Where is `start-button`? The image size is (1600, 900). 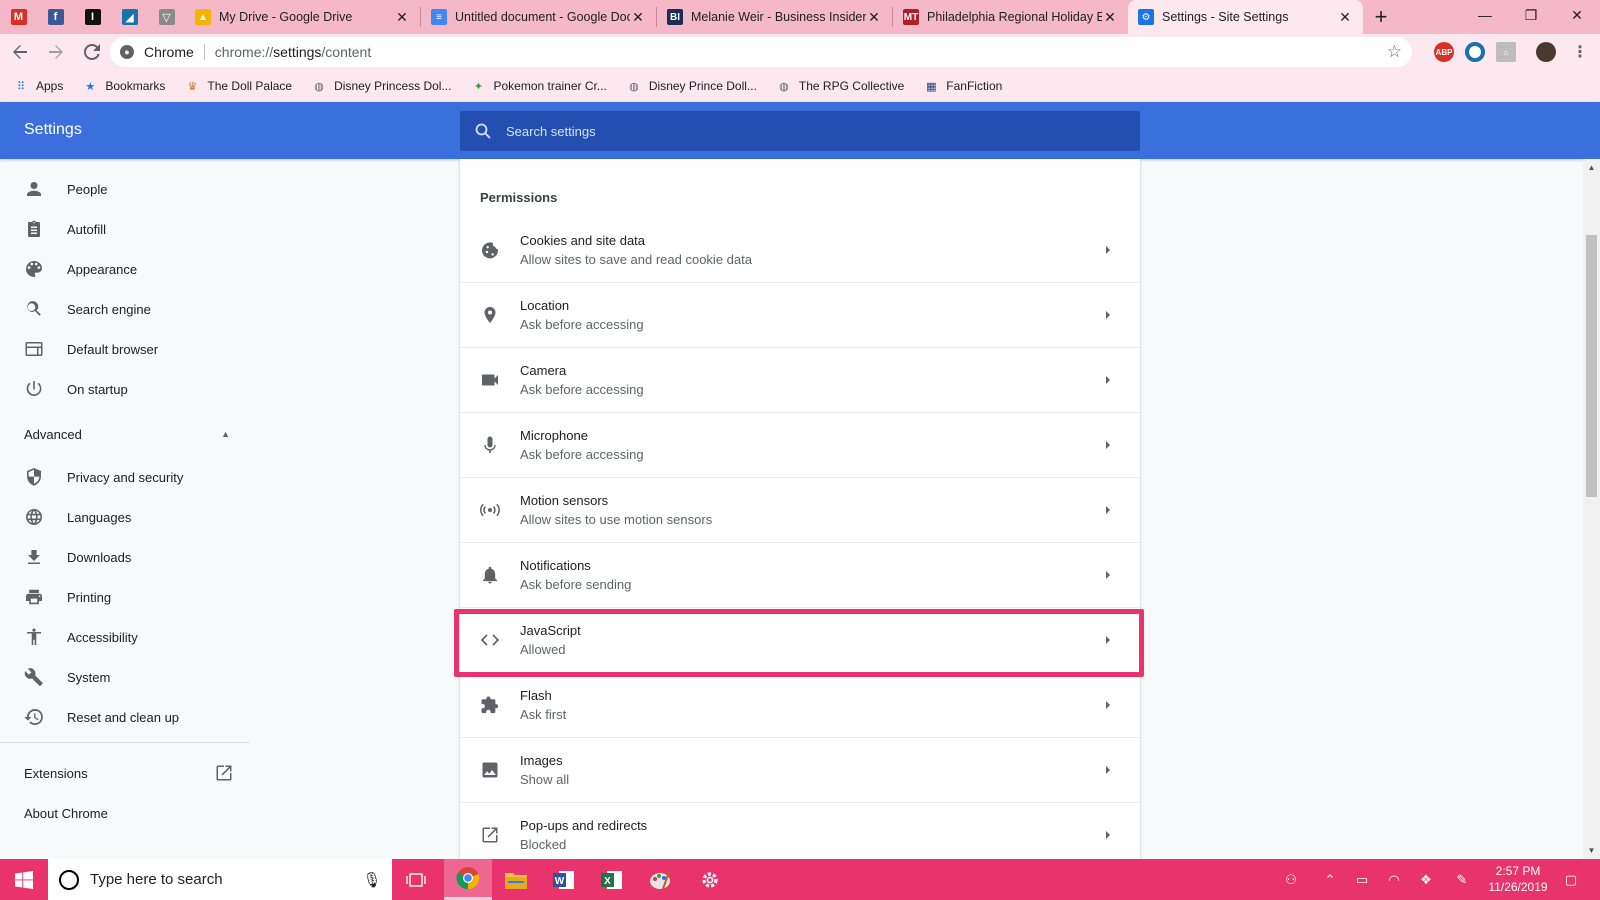
start-button is located at coordinates (24, 879).